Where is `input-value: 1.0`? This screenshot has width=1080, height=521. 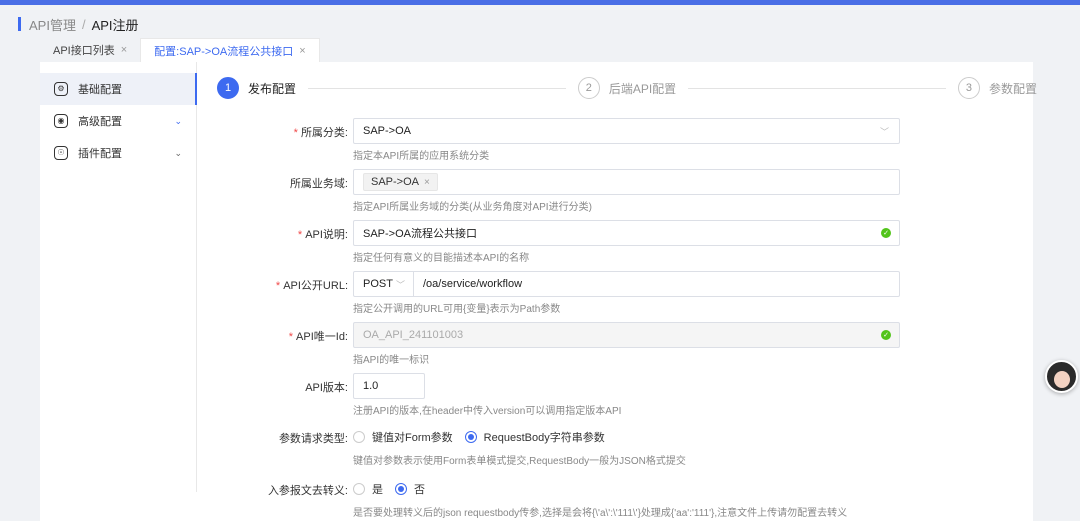 input-value: 1.0 is located at coordinates (371, 386).